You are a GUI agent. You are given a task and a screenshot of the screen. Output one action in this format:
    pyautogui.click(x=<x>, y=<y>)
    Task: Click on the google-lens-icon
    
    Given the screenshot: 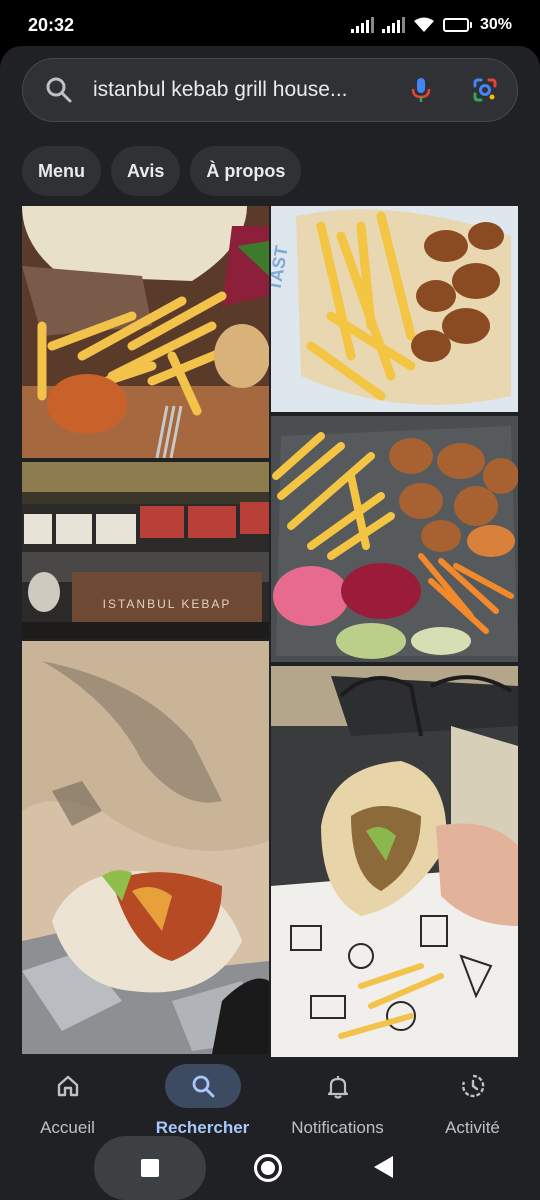 What is the action you would take?
    pyautogui.click(x=485, y=90)
    